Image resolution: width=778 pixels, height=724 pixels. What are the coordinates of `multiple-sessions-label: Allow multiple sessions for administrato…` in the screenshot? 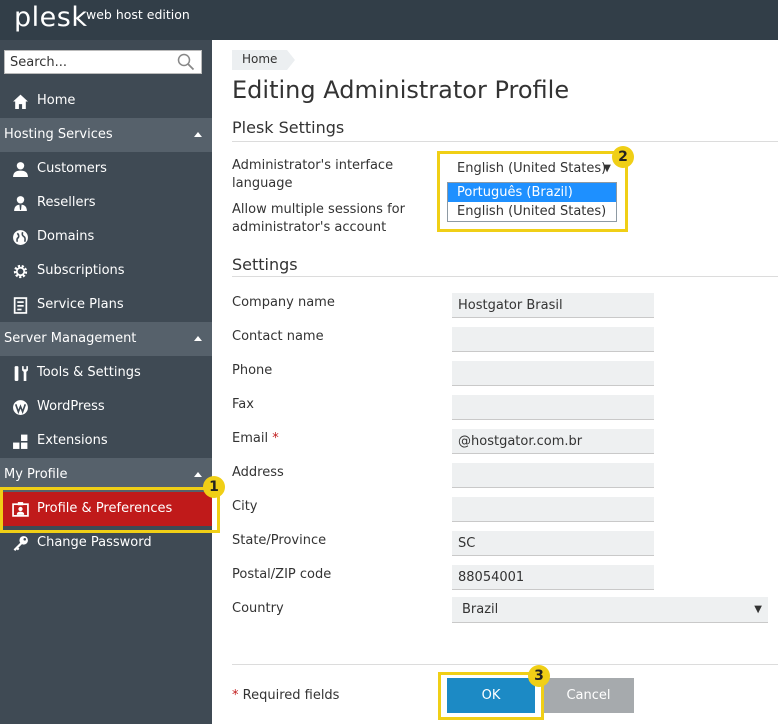 It's located at (318, 218).